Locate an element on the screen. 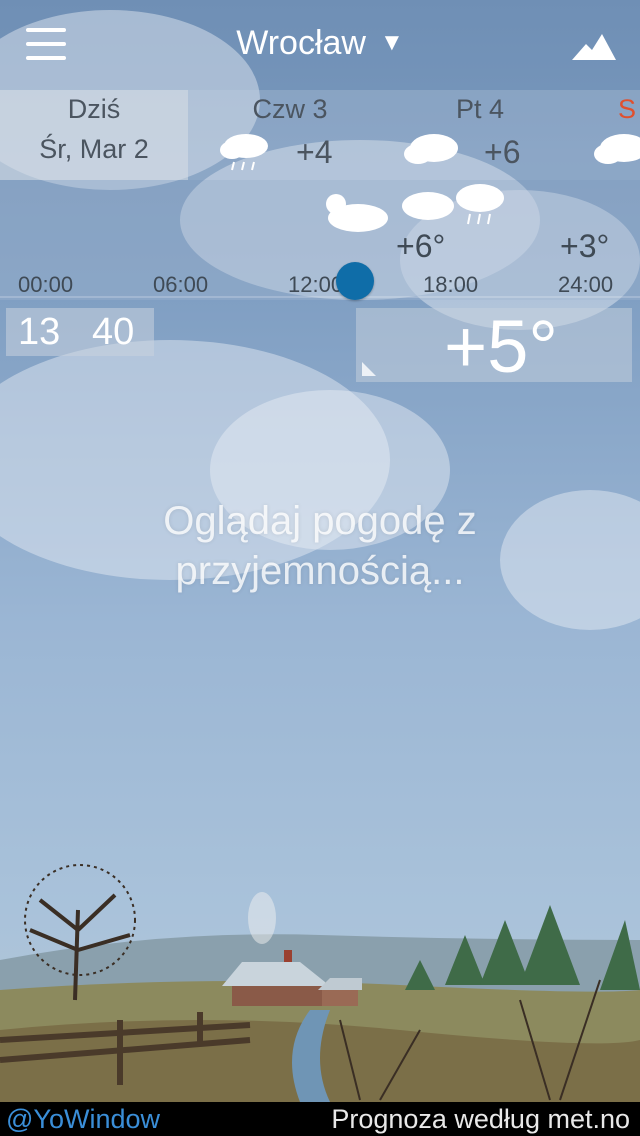  hour-label: 24:00 is located at coordinates (586, 284).